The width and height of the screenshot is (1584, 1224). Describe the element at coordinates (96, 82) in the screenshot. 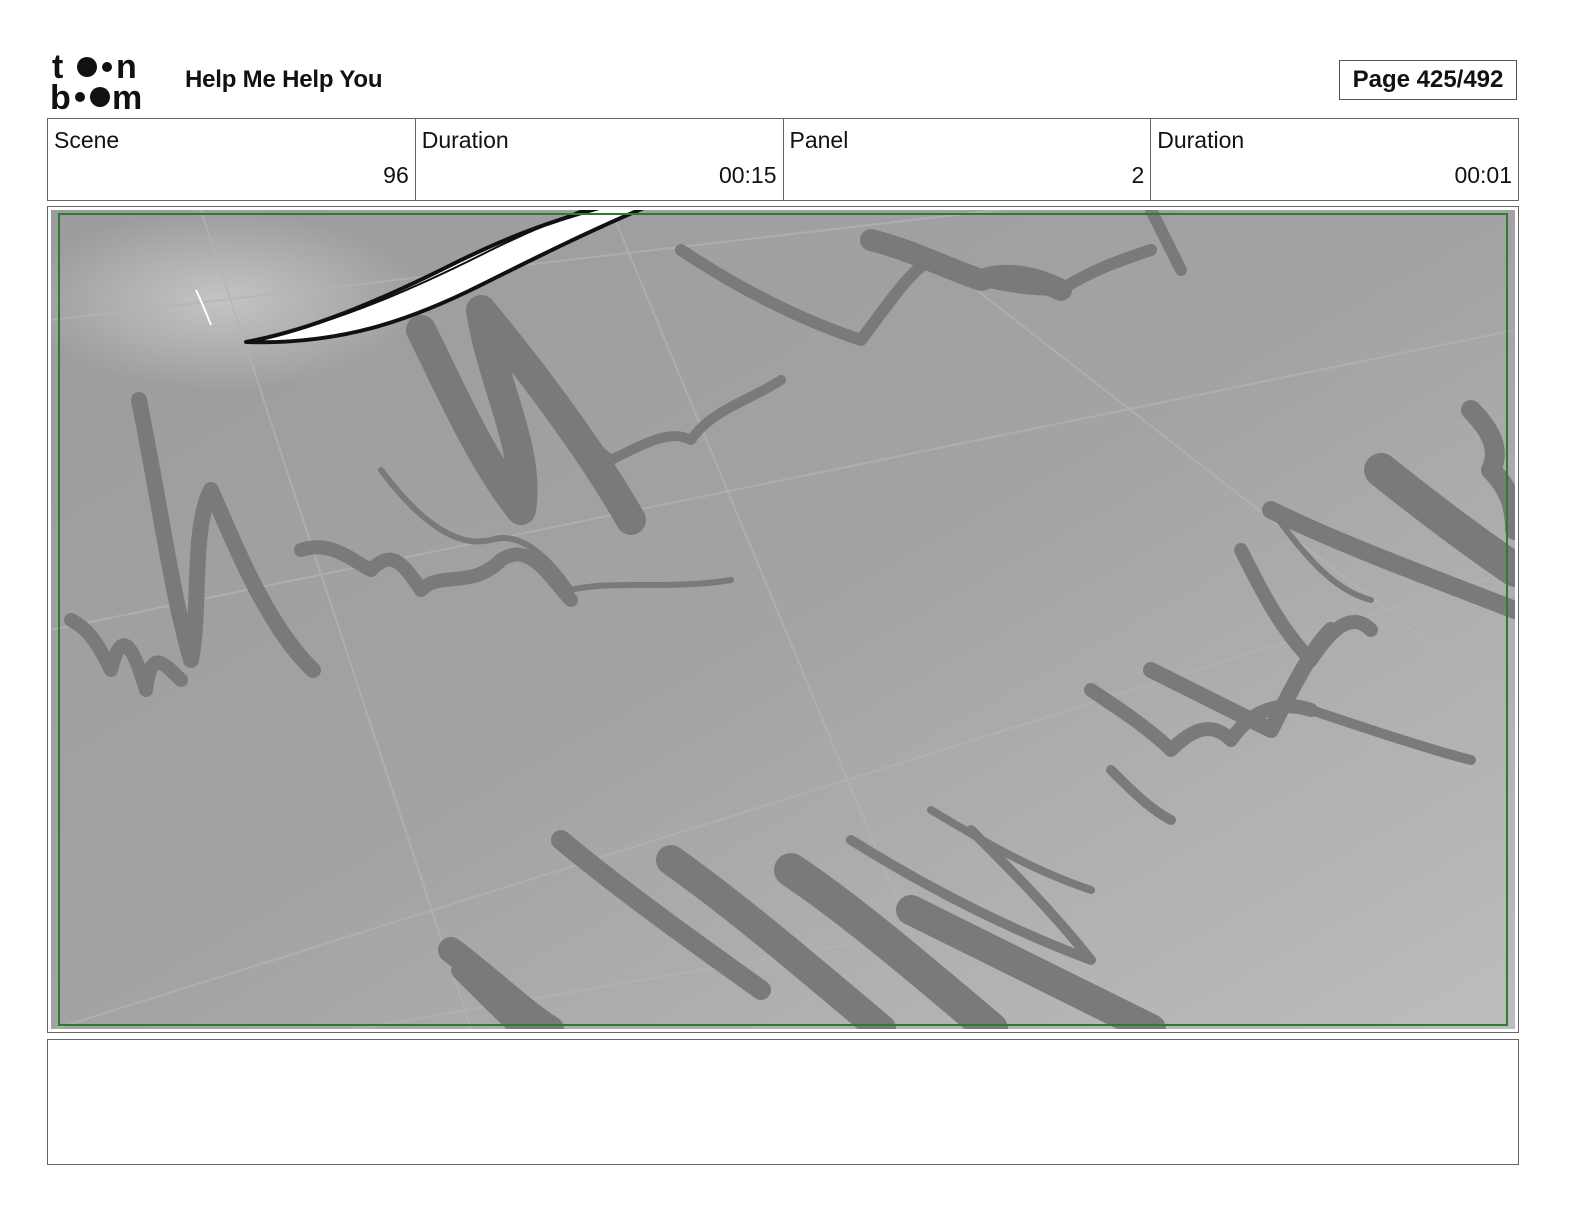

I see `toonboom-logo-mark: t n b m` at that location.